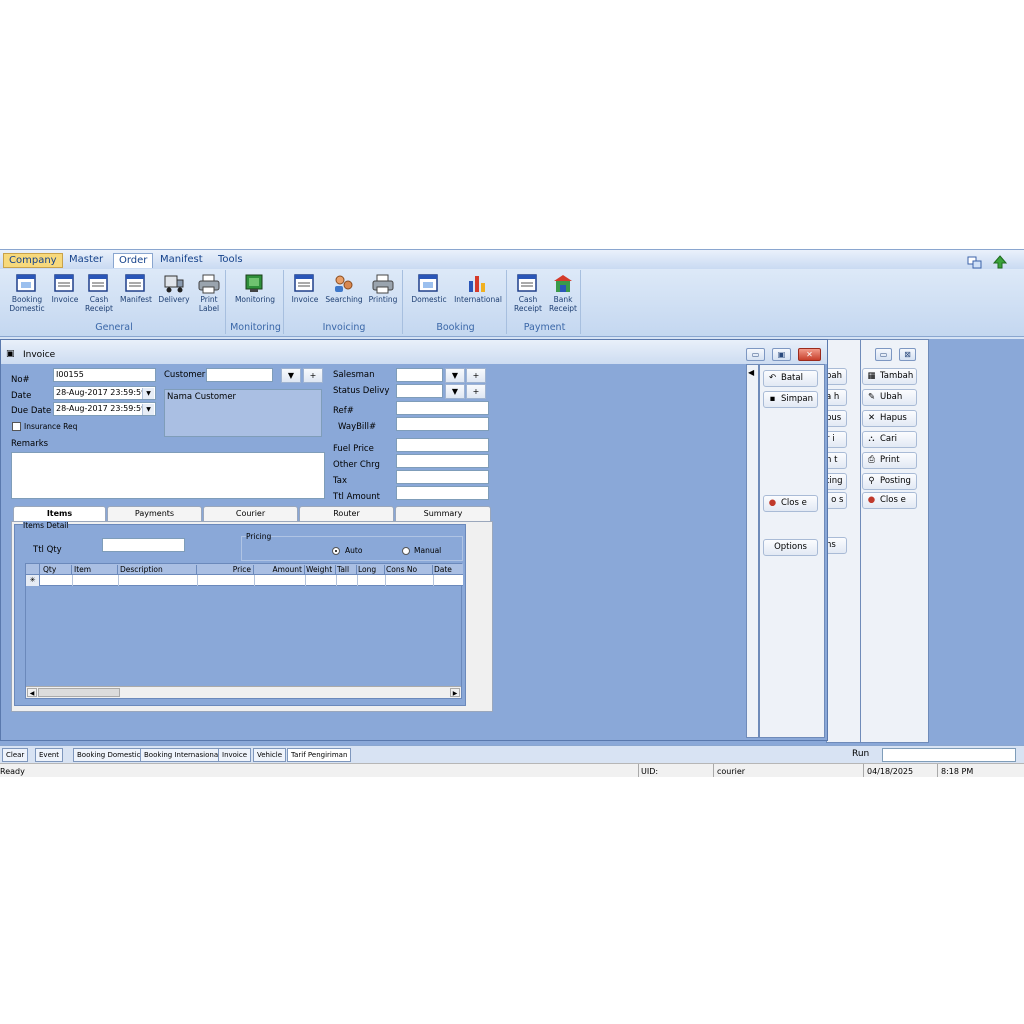 The width and height of the screenshot is (1024, 1024). What do you see at coordinates (95, 570) in the screenshot?
I see `column-header-item: Item` at bounding box center [95, 570].